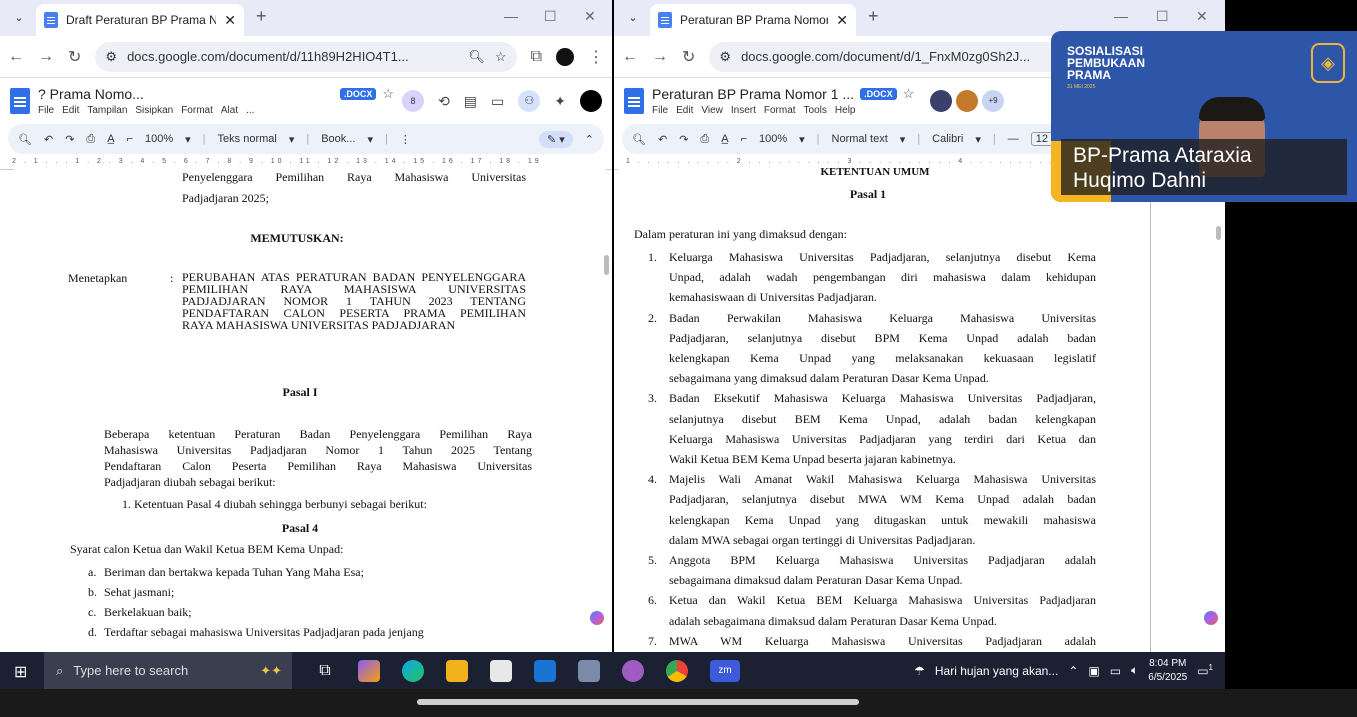 Image resolution: width=1357 pixels, height=717 pixels. What do you see at coordinates (107, 110) in the screenshot?
I see `menu-view: Tampilan` at bounding box center [107, 110].